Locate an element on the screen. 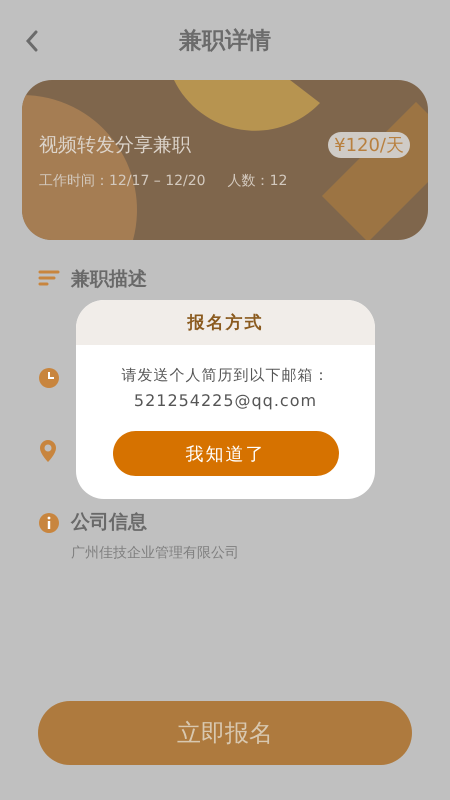  dialog-title: 报名方式 is located at coordinates (226, 323).